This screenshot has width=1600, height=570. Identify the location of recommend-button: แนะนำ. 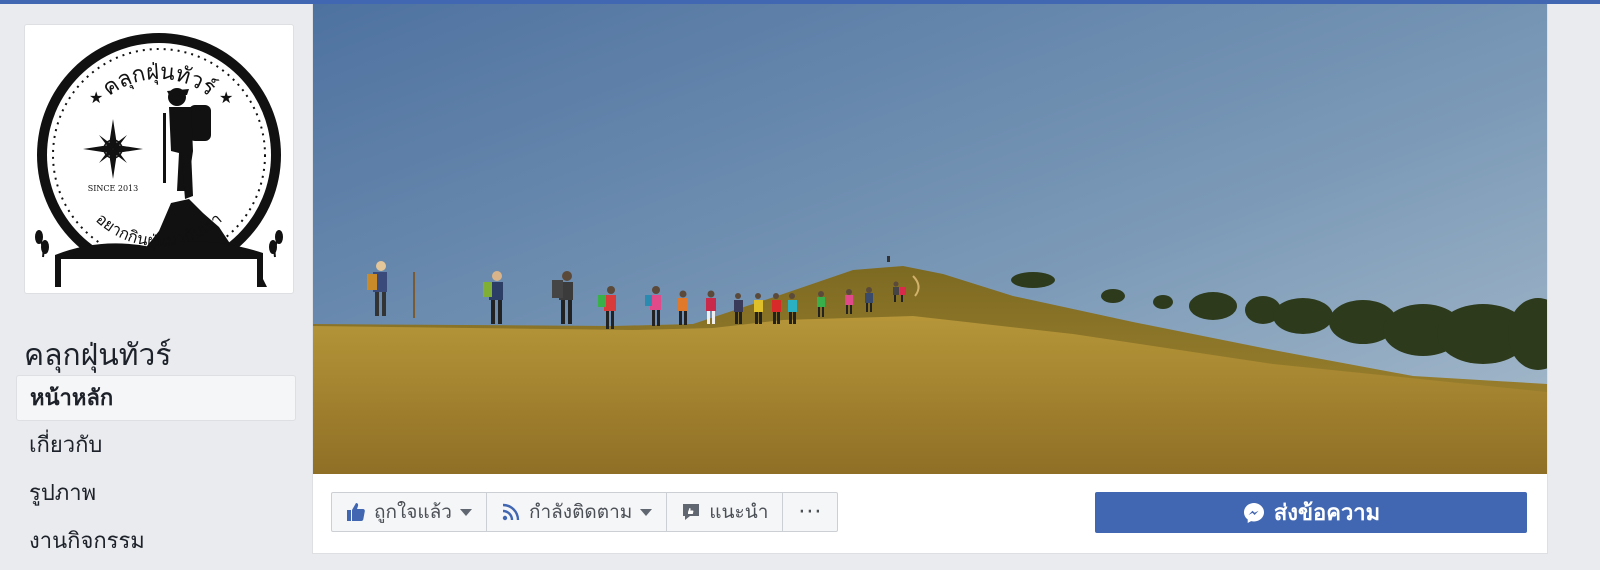
(725, 512).